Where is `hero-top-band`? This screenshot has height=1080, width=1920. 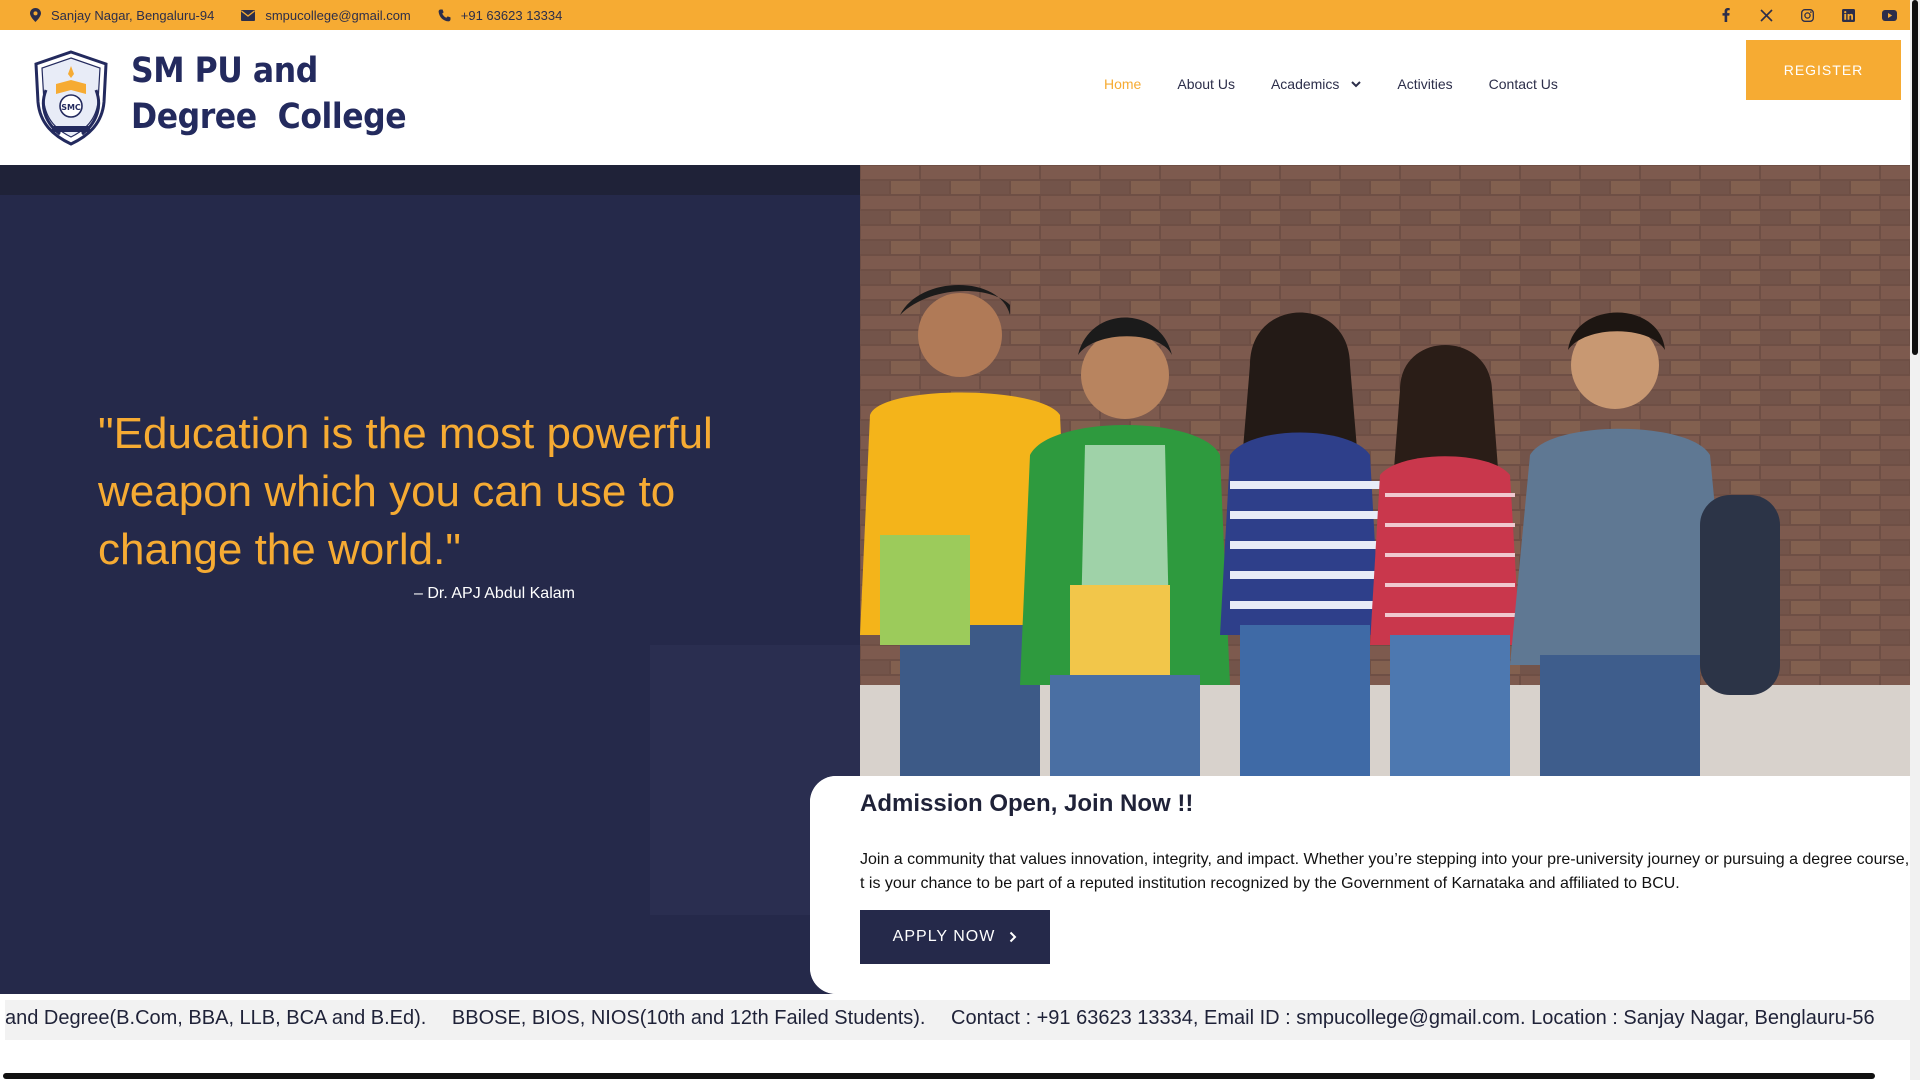 hero-top-band is located at coordinates (430, 180).